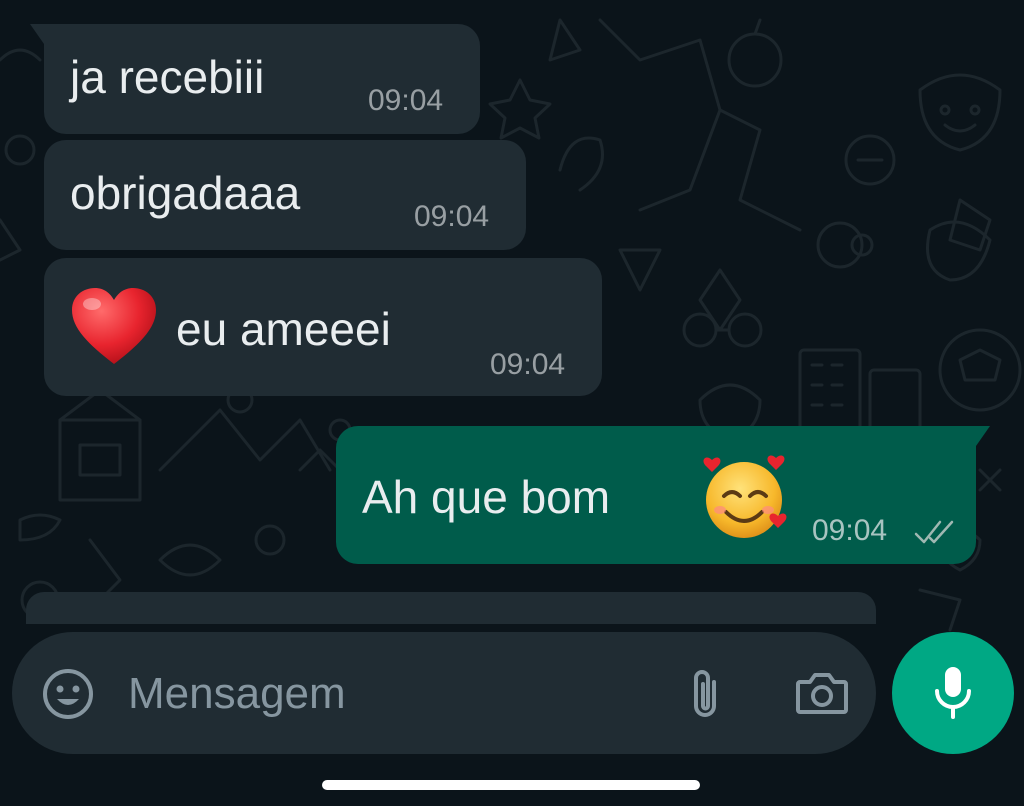 Image resolution: width=1024 pixels, height=806 pixels. Describe the element at coordinates (237, 694) in the screenshot. I see `message-input: Mensagem` at that location.